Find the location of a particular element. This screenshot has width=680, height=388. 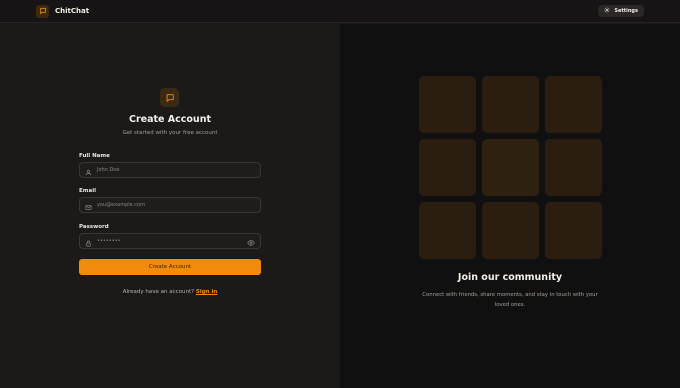

full-name-field: John Doe is located at coordinates (170, 170).